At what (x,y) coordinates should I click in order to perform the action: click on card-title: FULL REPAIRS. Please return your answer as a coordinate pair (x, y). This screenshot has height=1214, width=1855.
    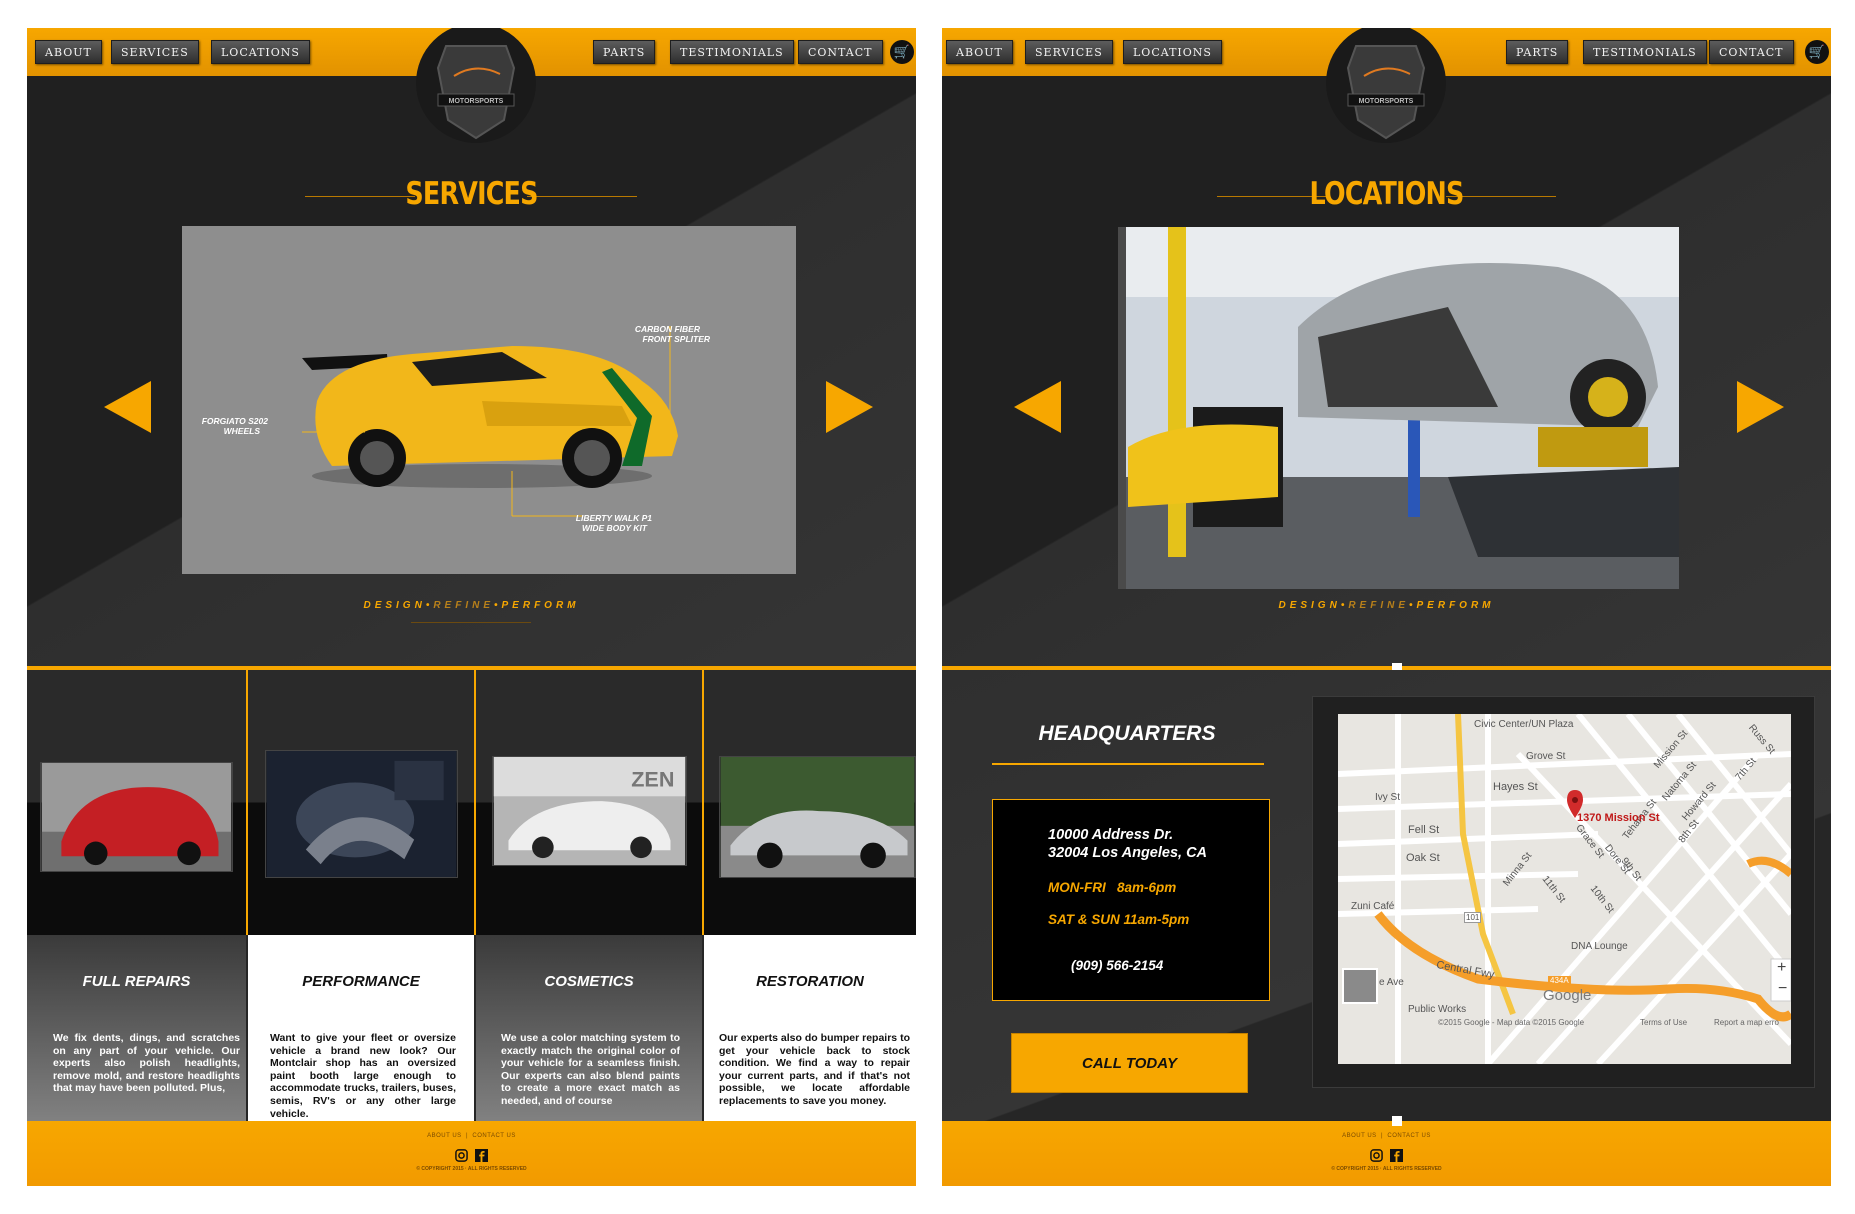
    Looking at the image, I should click on (136, 981).